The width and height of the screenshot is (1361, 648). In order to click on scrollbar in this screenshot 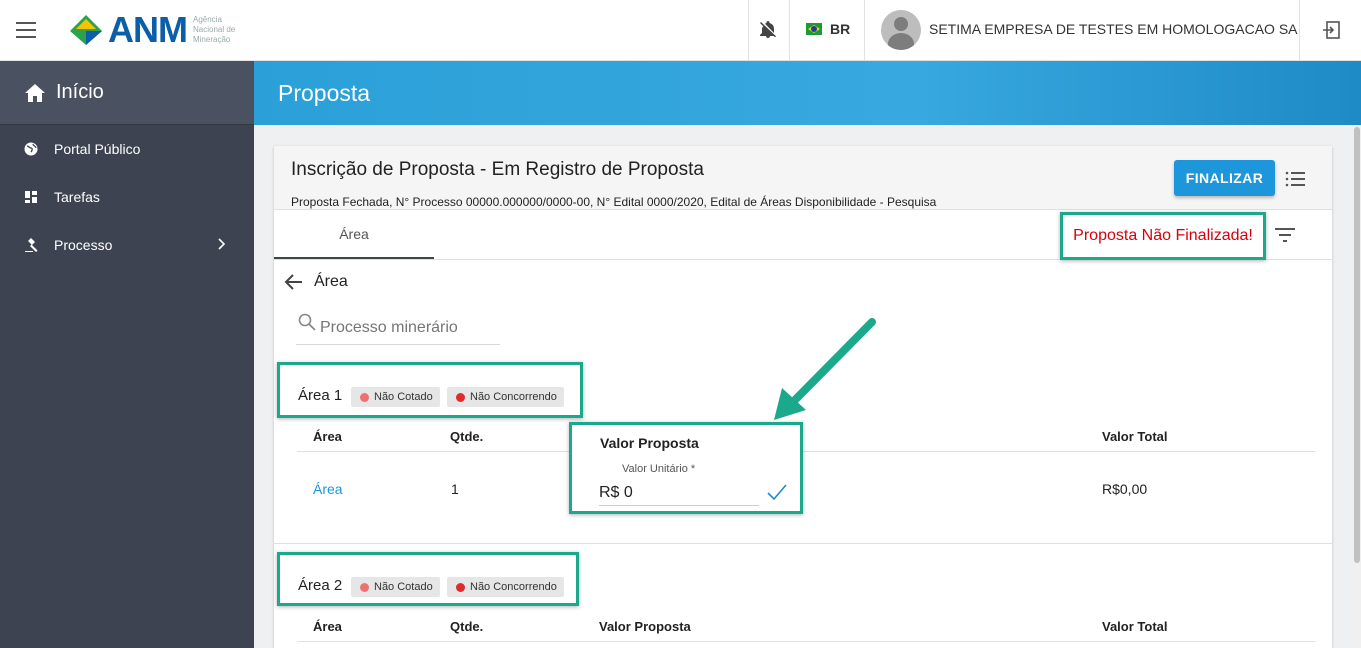, I will do `click(1356, 386)`.